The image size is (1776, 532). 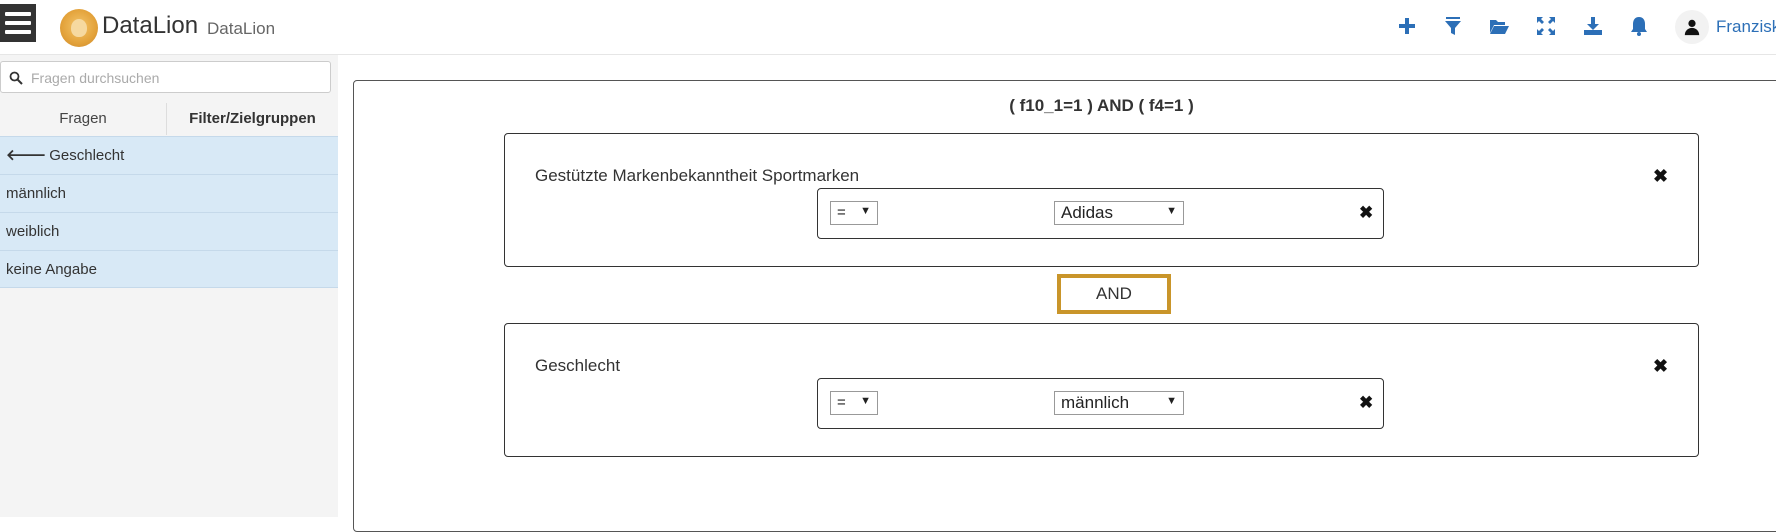 I want to click on user-avatar, so click(x=1692, y=27).